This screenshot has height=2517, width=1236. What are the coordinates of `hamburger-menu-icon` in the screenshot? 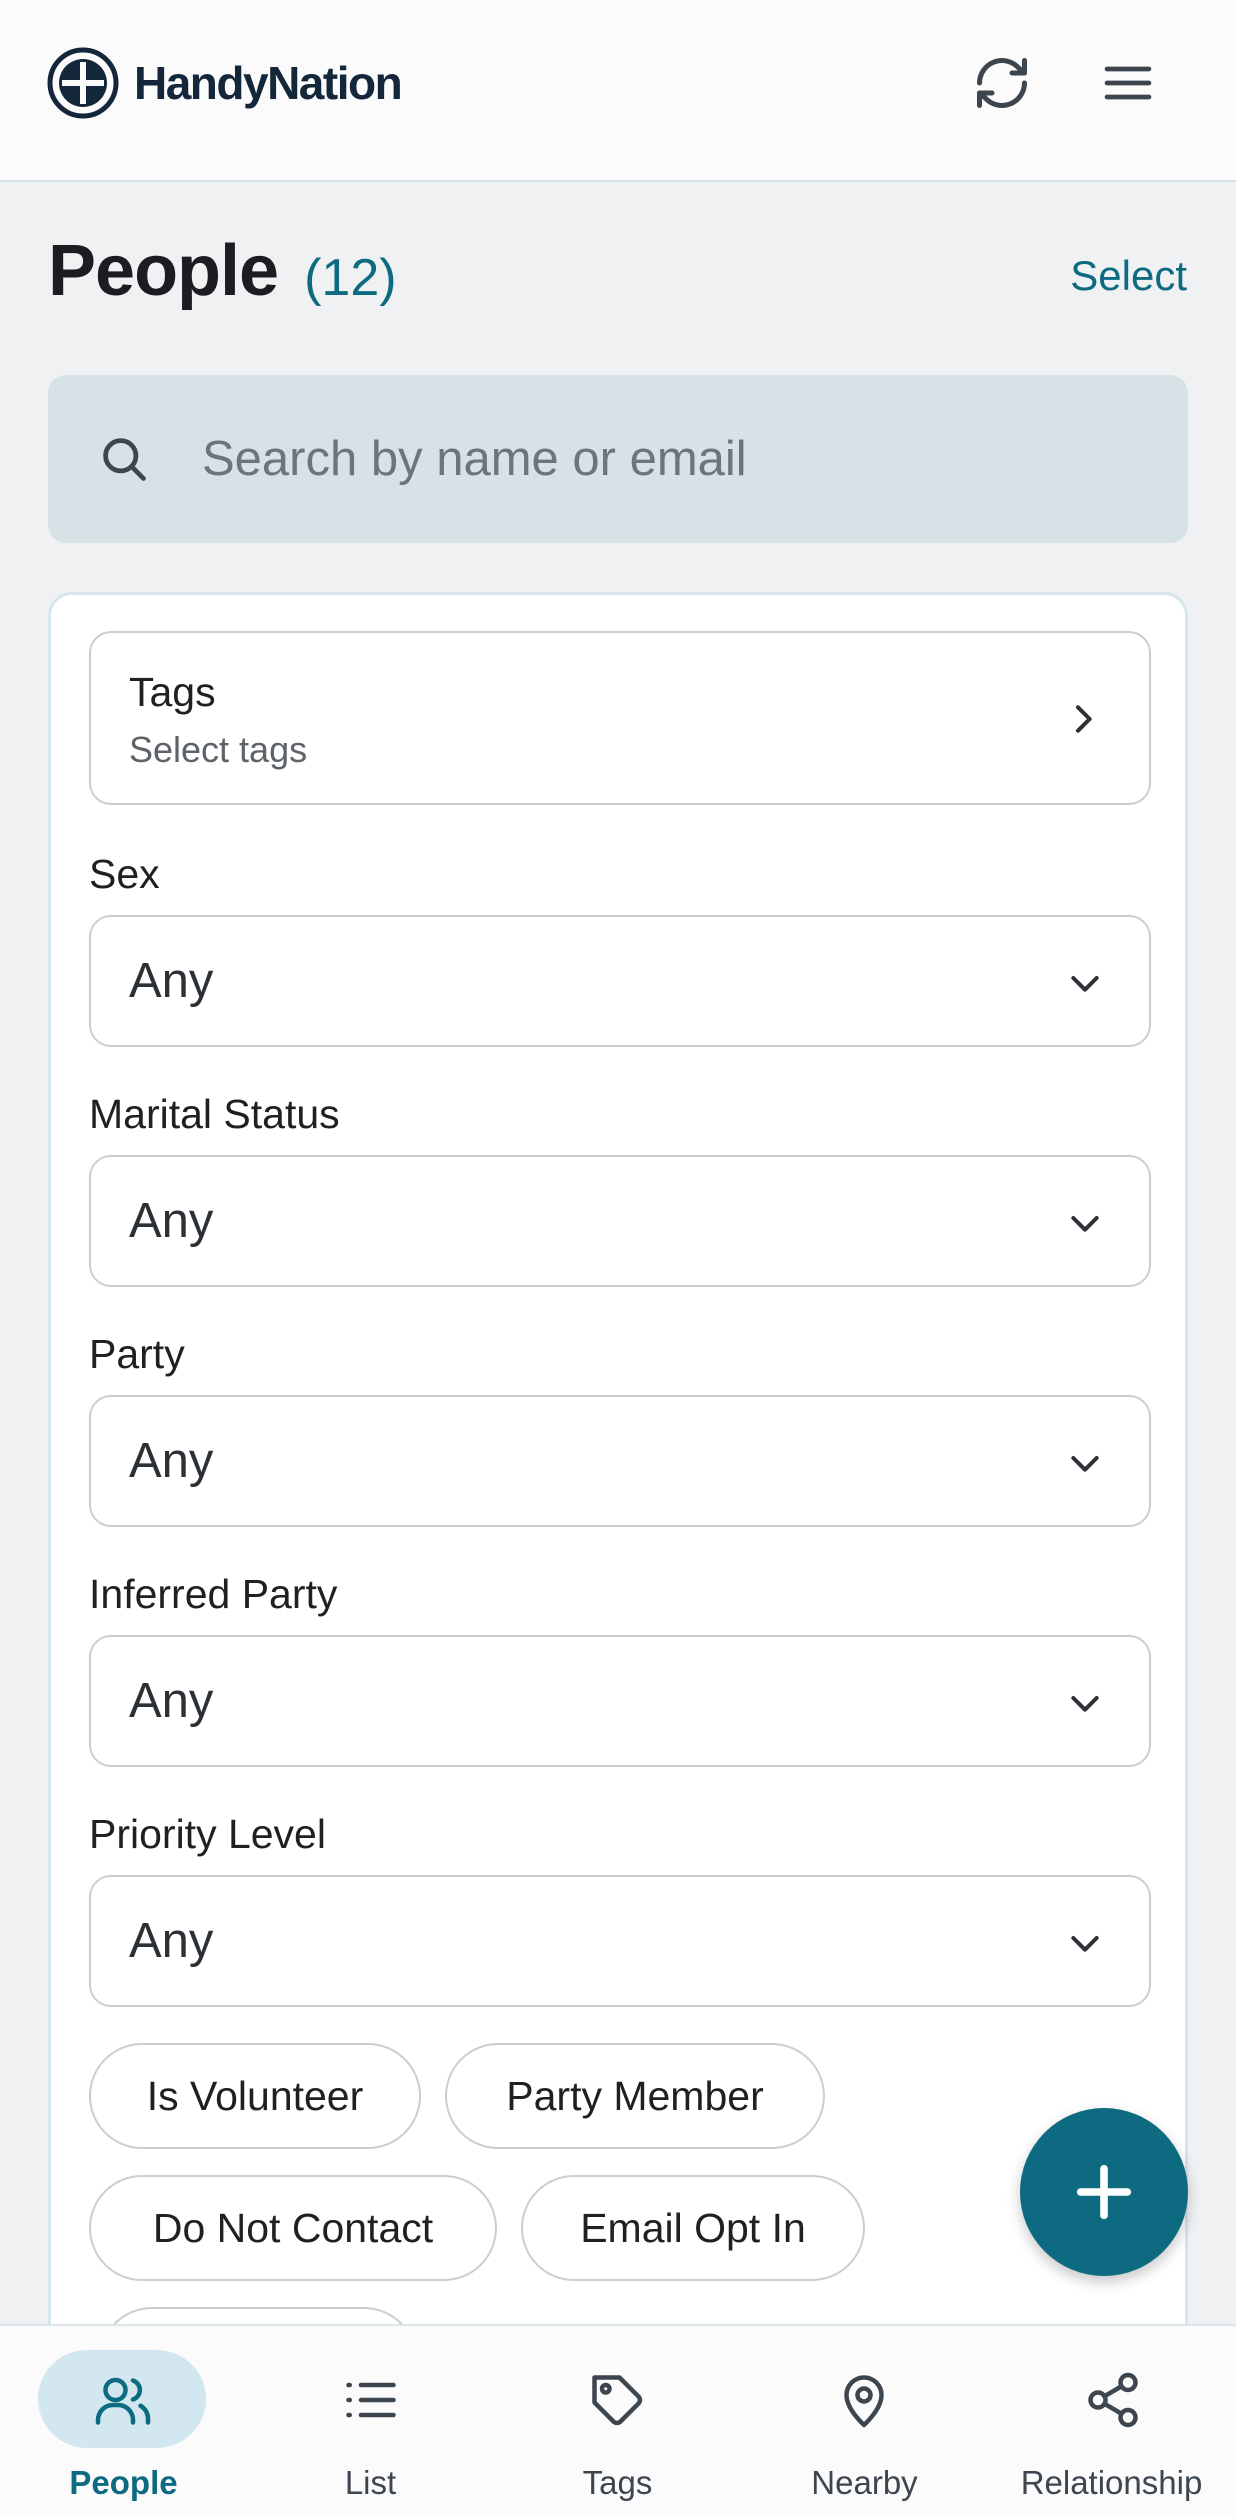 It's located at (1128, 83).